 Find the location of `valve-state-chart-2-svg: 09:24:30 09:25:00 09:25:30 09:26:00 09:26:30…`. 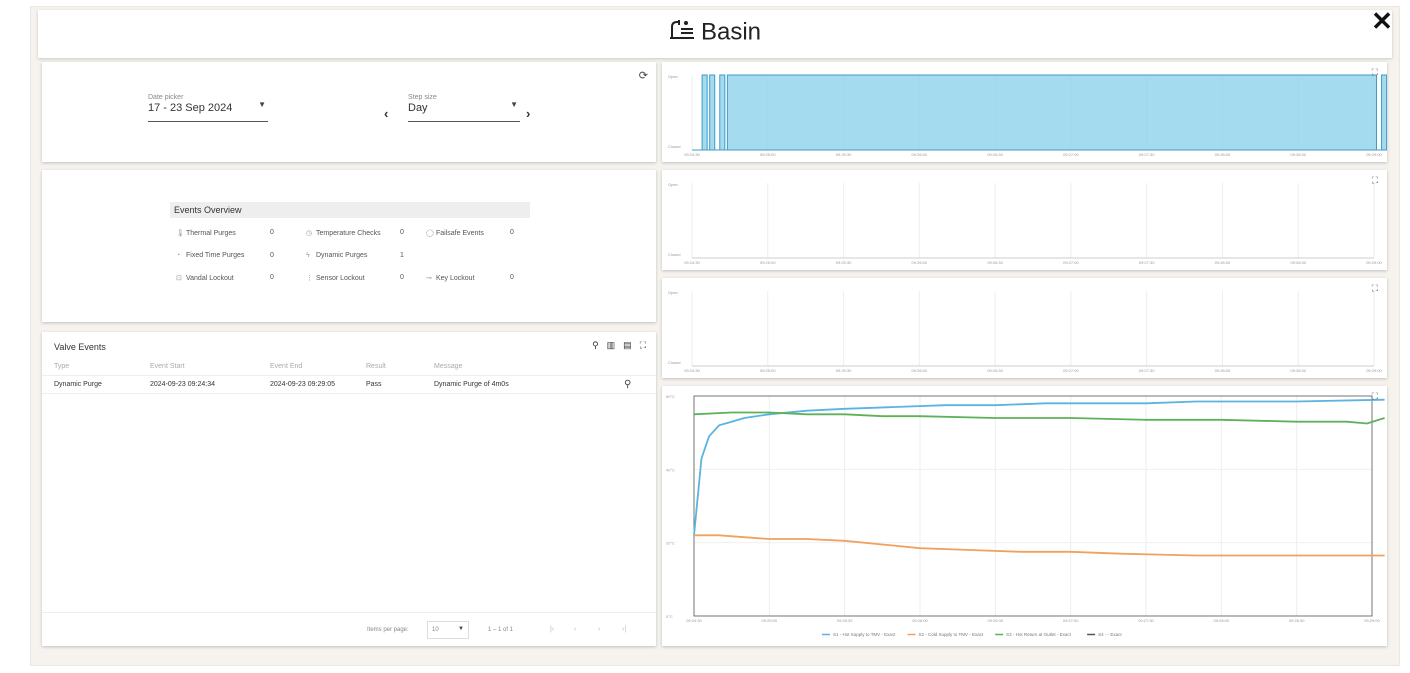

valve-state-chart-2-svg: 09:24:30 09:25:00 09:25:30 09:26:00 09:26:30… is located at coordinates (1025, 223).